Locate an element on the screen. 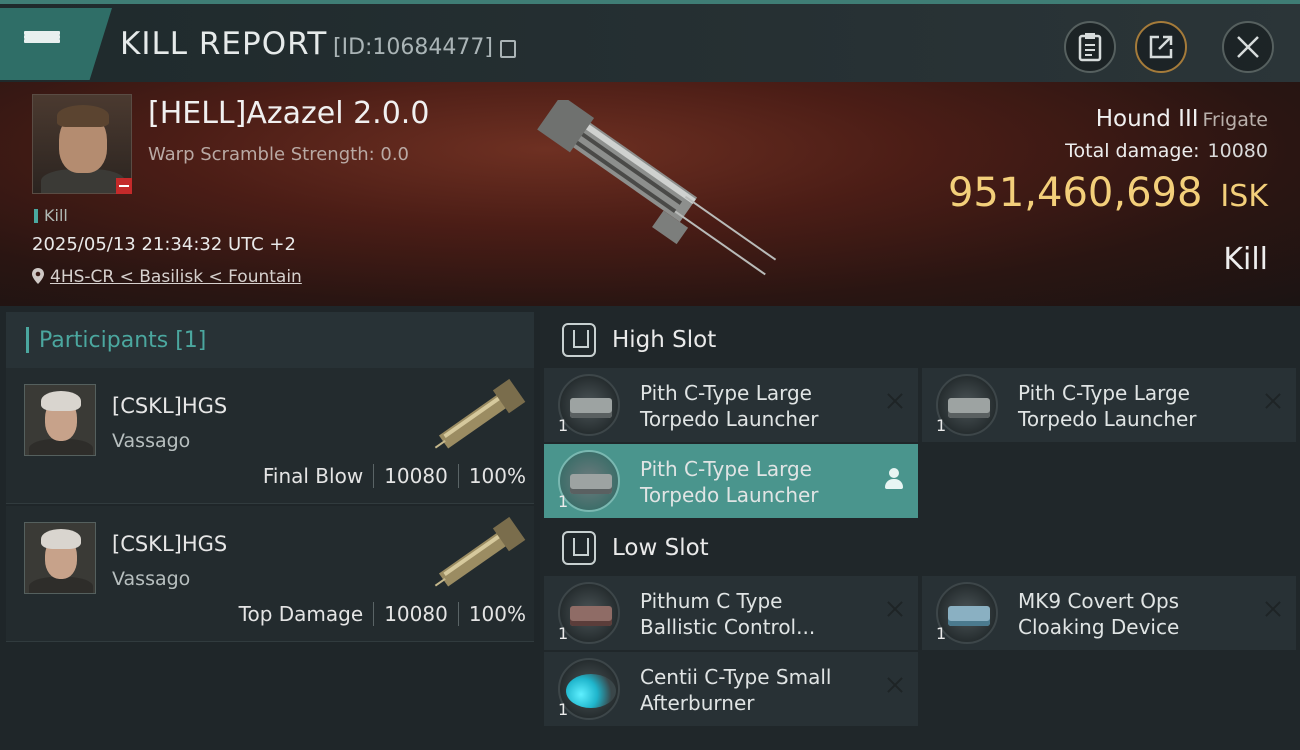  participants-title: Participants [1] is located at coordinates (123, 340).